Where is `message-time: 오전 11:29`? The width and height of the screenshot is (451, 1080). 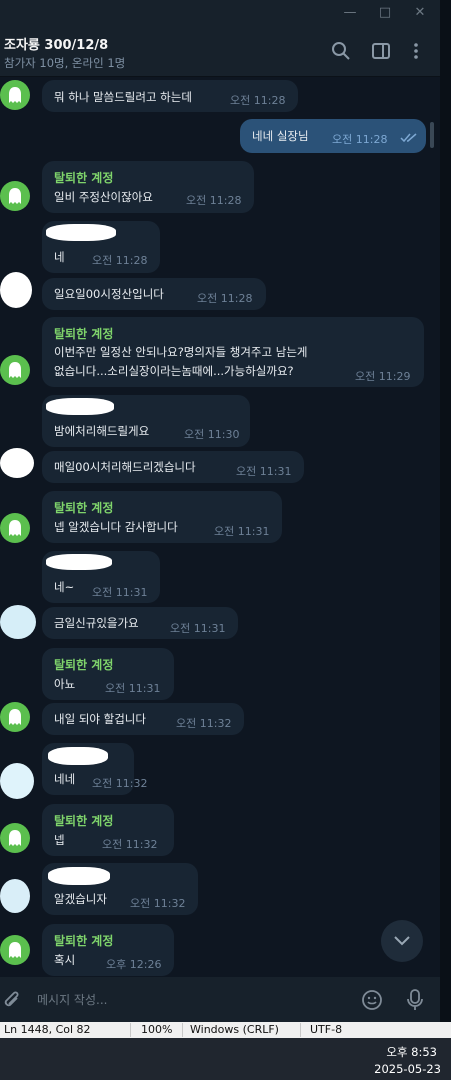 message-time: 오전 11:29 is located at coordinates (383, 376).